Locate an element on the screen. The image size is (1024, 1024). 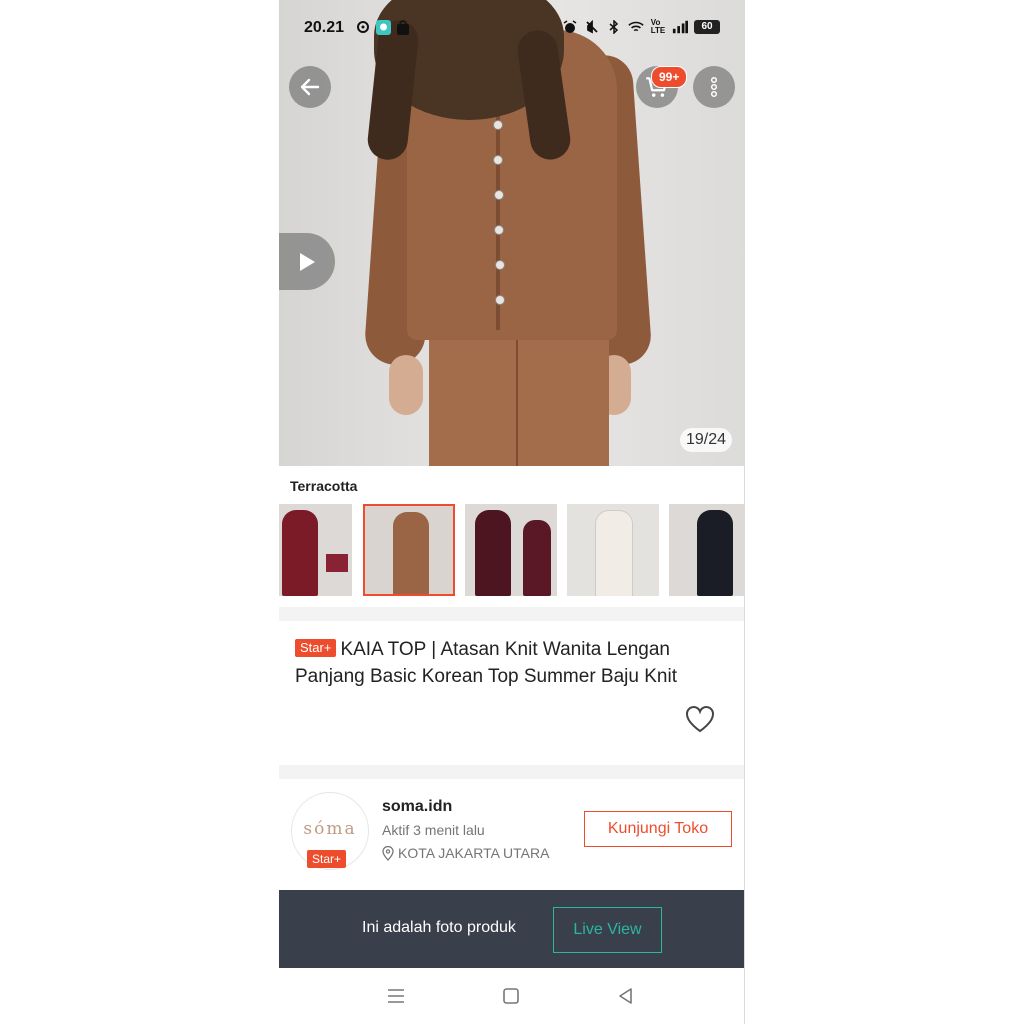
shop-name: soma.idn is located at coordinates (417, 807).